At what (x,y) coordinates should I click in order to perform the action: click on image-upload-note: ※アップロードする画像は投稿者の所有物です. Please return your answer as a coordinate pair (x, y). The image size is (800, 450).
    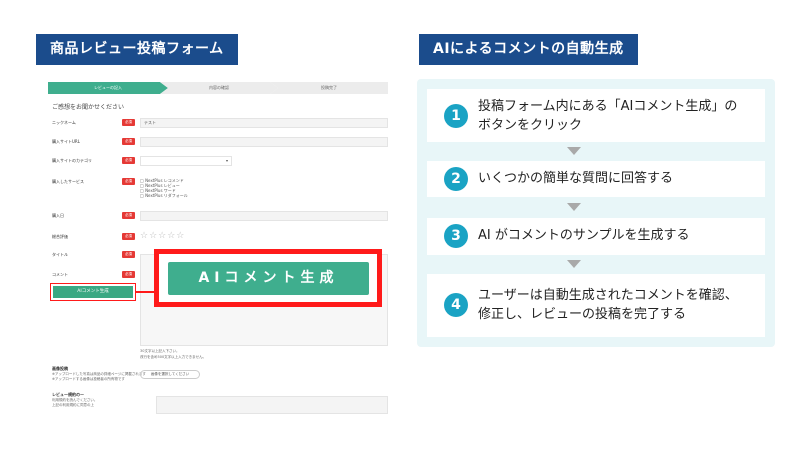
    Looking at the image, I should click on (88, 379).